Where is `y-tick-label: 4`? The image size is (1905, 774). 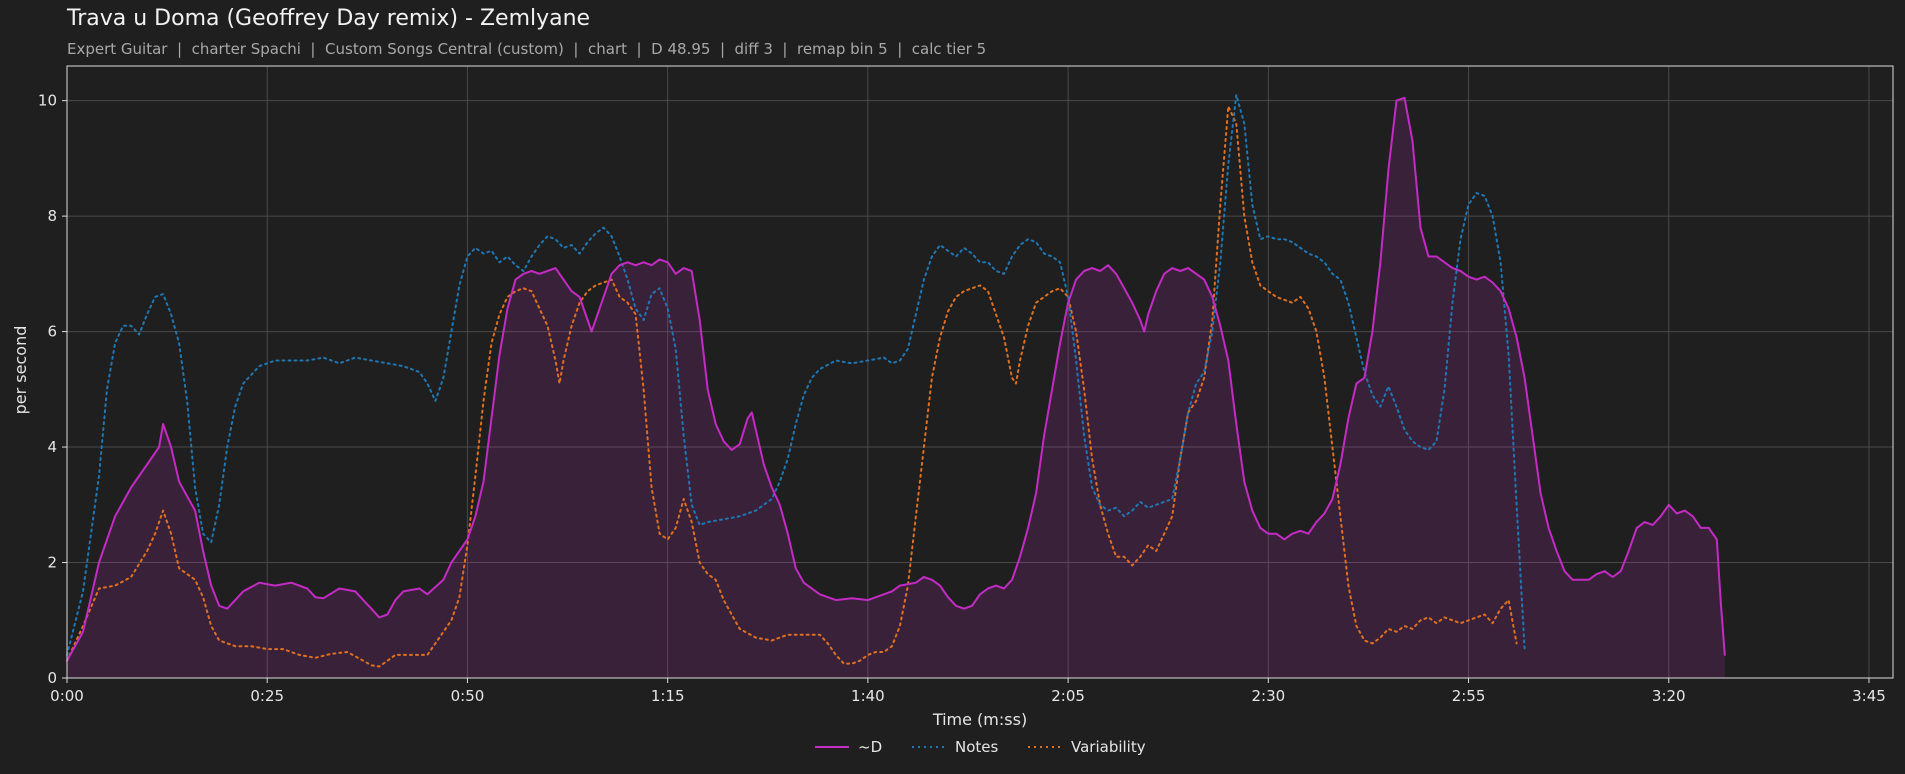
y-tick-label: 4 is located at coordinates (52, 447).